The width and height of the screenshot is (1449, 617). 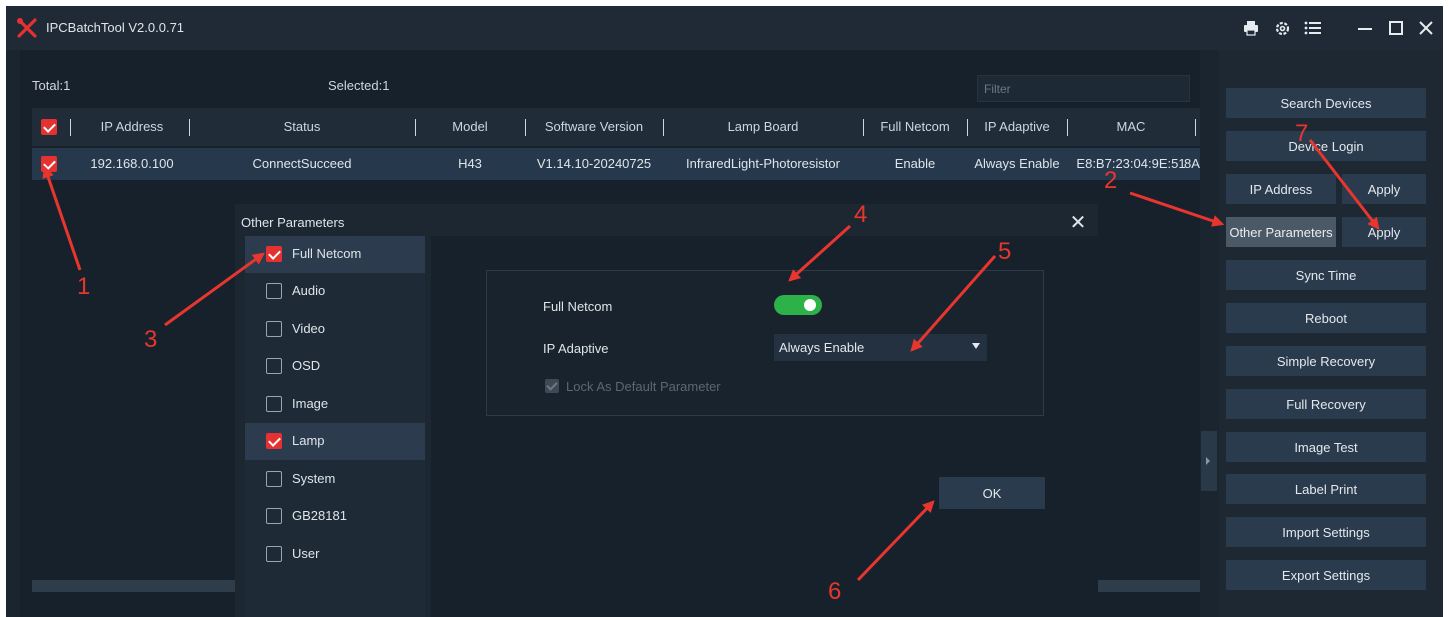 What do you see at coordinates (976, 346) in the screenshot?
I see `caret-down-icon` at bounding box center [976, 346].